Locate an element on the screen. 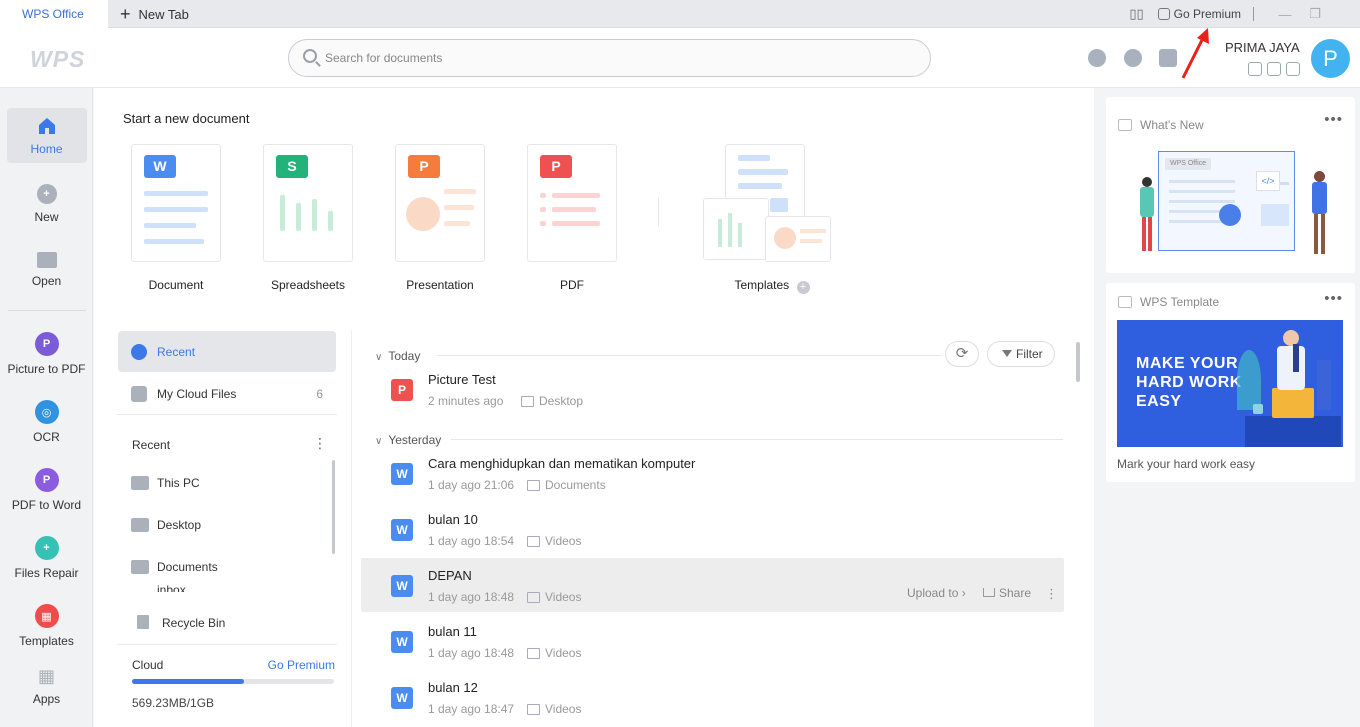  tab-wps-office: WPS Office is located at coordinates (54, 14).